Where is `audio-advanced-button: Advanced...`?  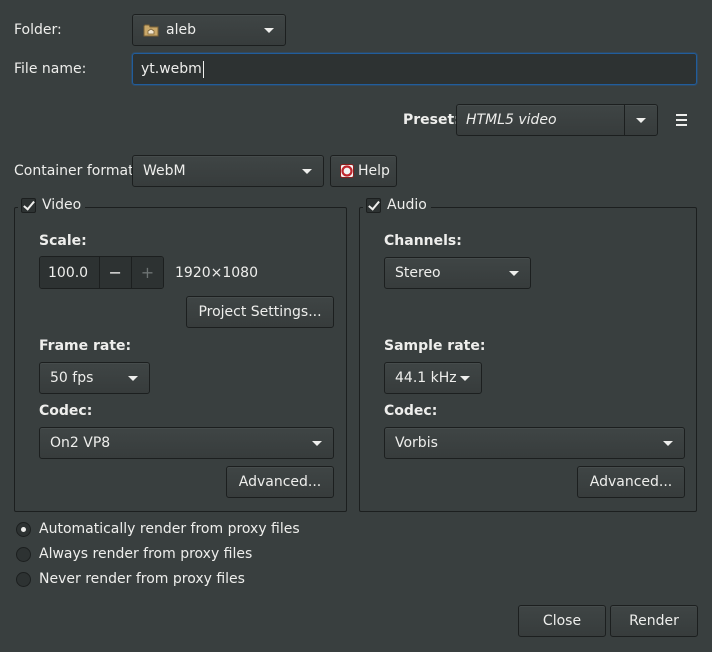
audio-advanced-button: Advanced... is located at coordinates (631, 482).